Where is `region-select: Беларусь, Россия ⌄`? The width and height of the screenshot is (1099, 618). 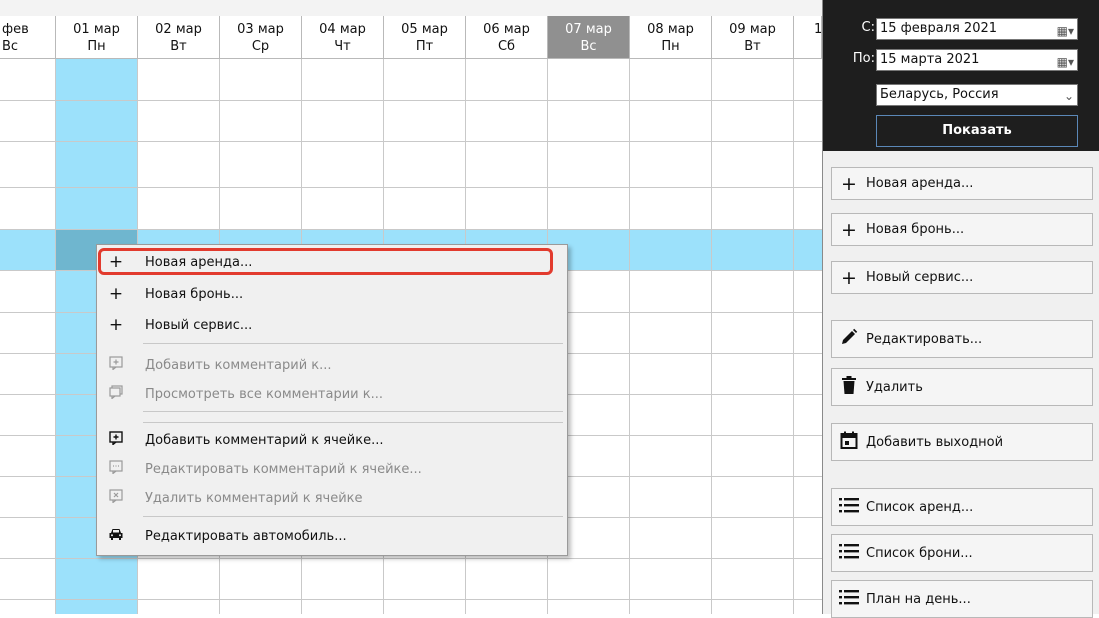
region-select: Беларусь, Россия ⌄ is located at coordinates (977, 95).